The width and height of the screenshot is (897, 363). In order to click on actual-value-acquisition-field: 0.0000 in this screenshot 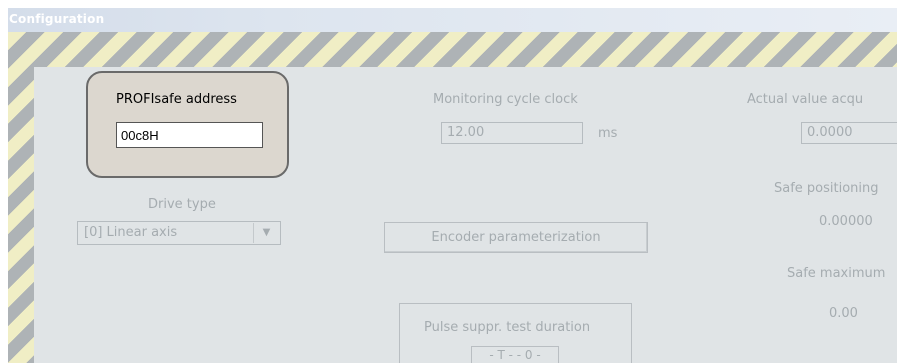, I will do `click(849, 133)`.